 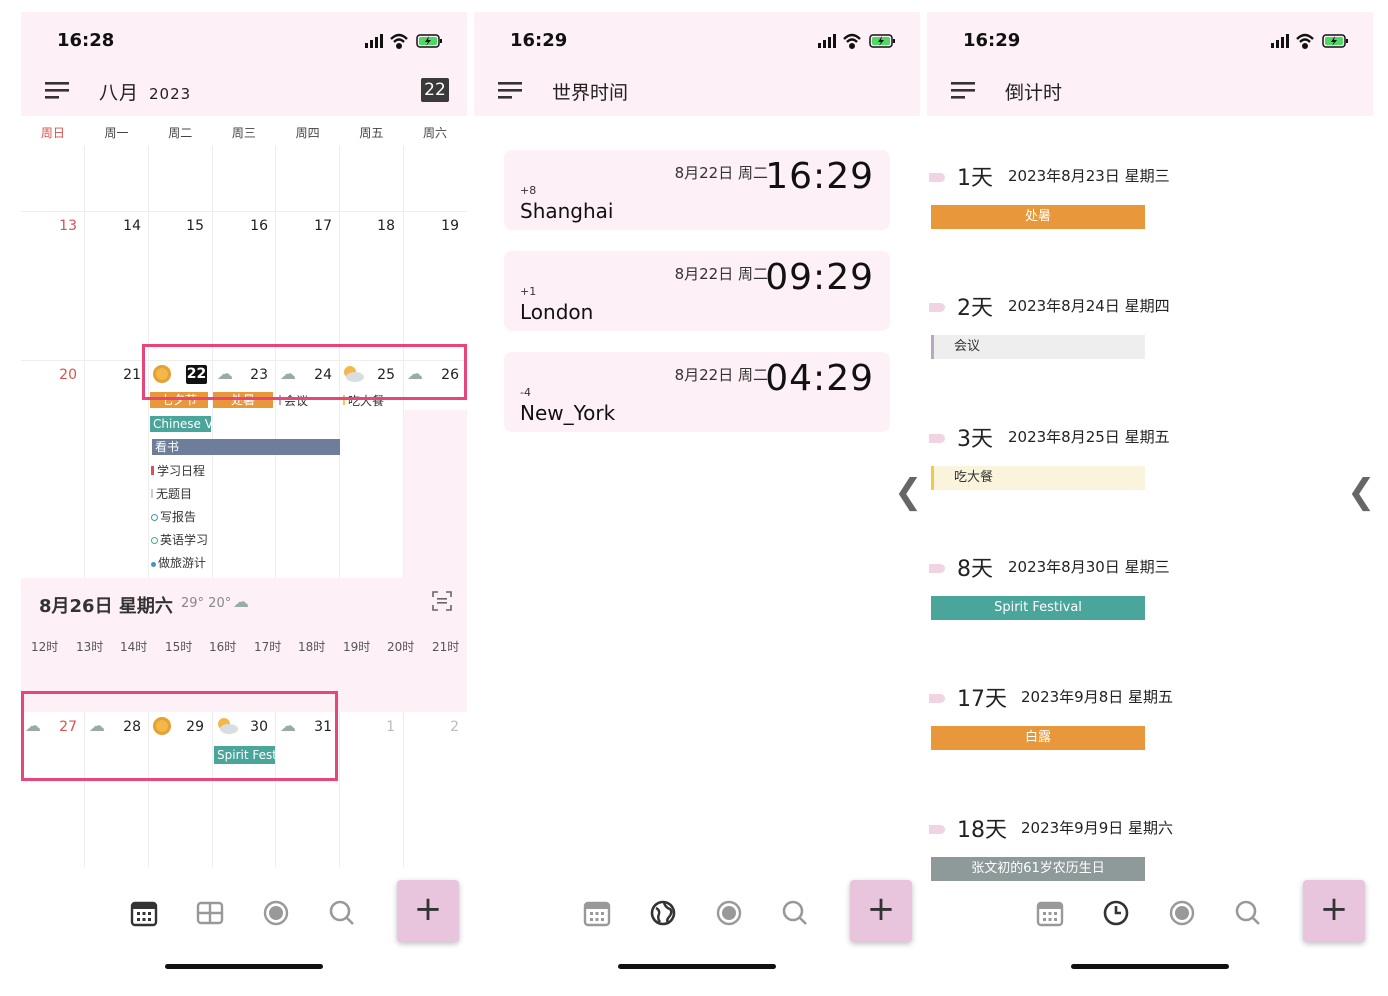 What do you see at coordinates (819, 176) in the screenshot?
I see `clock-time: 16:29` at bounding box center [819, 176].